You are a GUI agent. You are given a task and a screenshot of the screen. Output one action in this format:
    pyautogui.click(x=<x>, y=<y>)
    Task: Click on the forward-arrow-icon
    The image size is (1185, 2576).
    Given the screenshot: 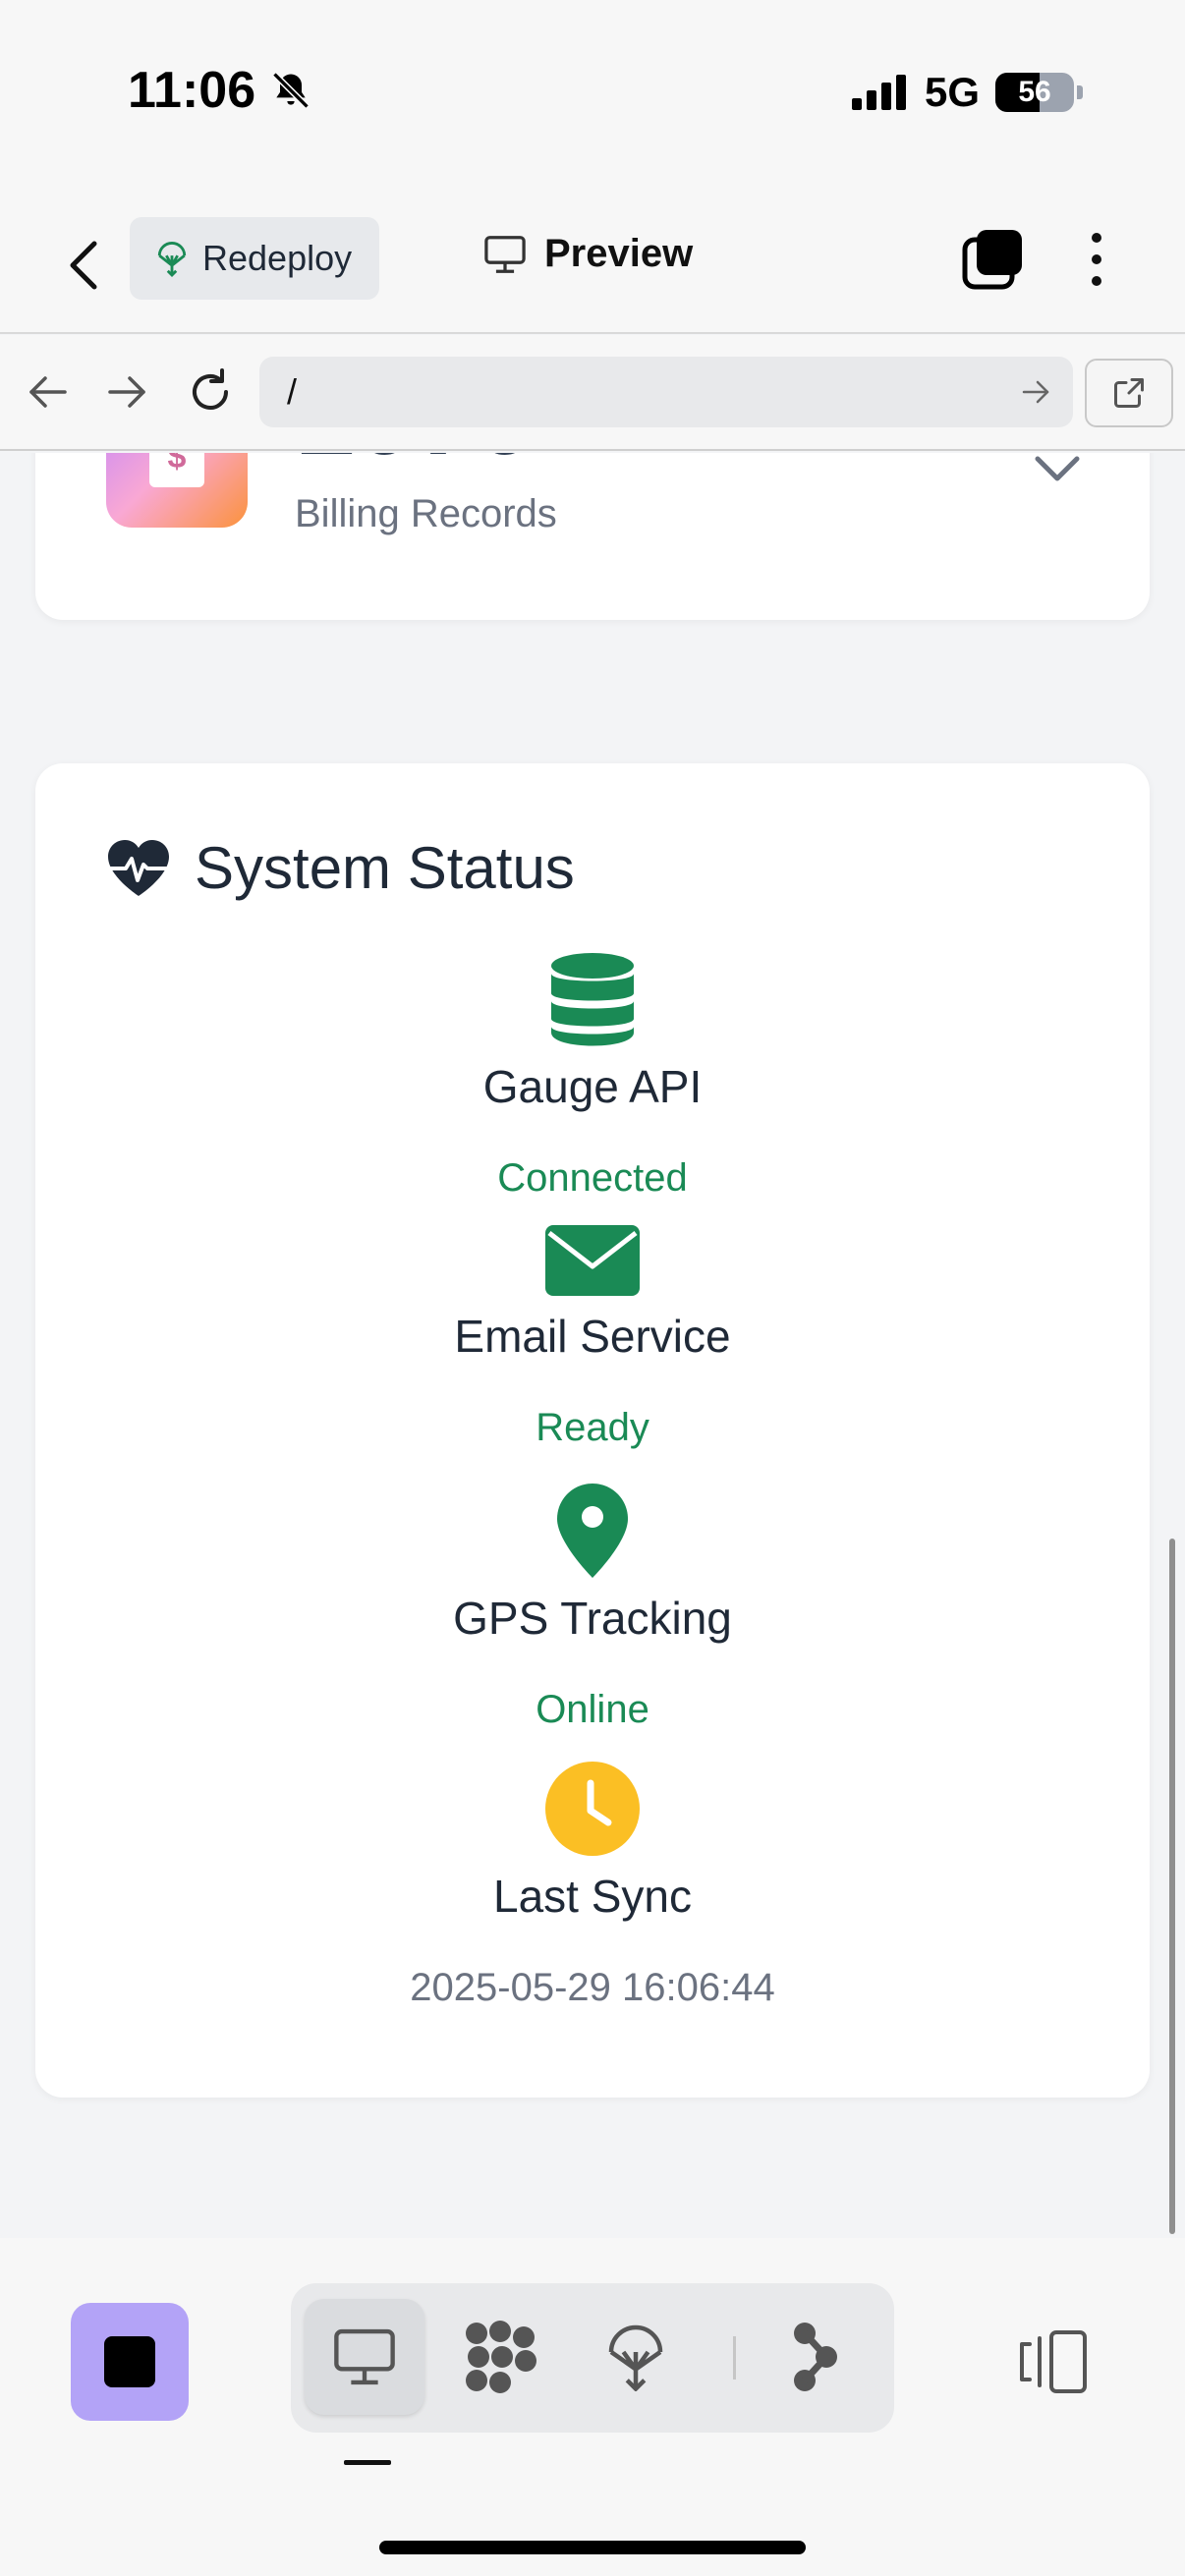 What is the action you would take?
    pyautogui.click(x=128, y=392)
    